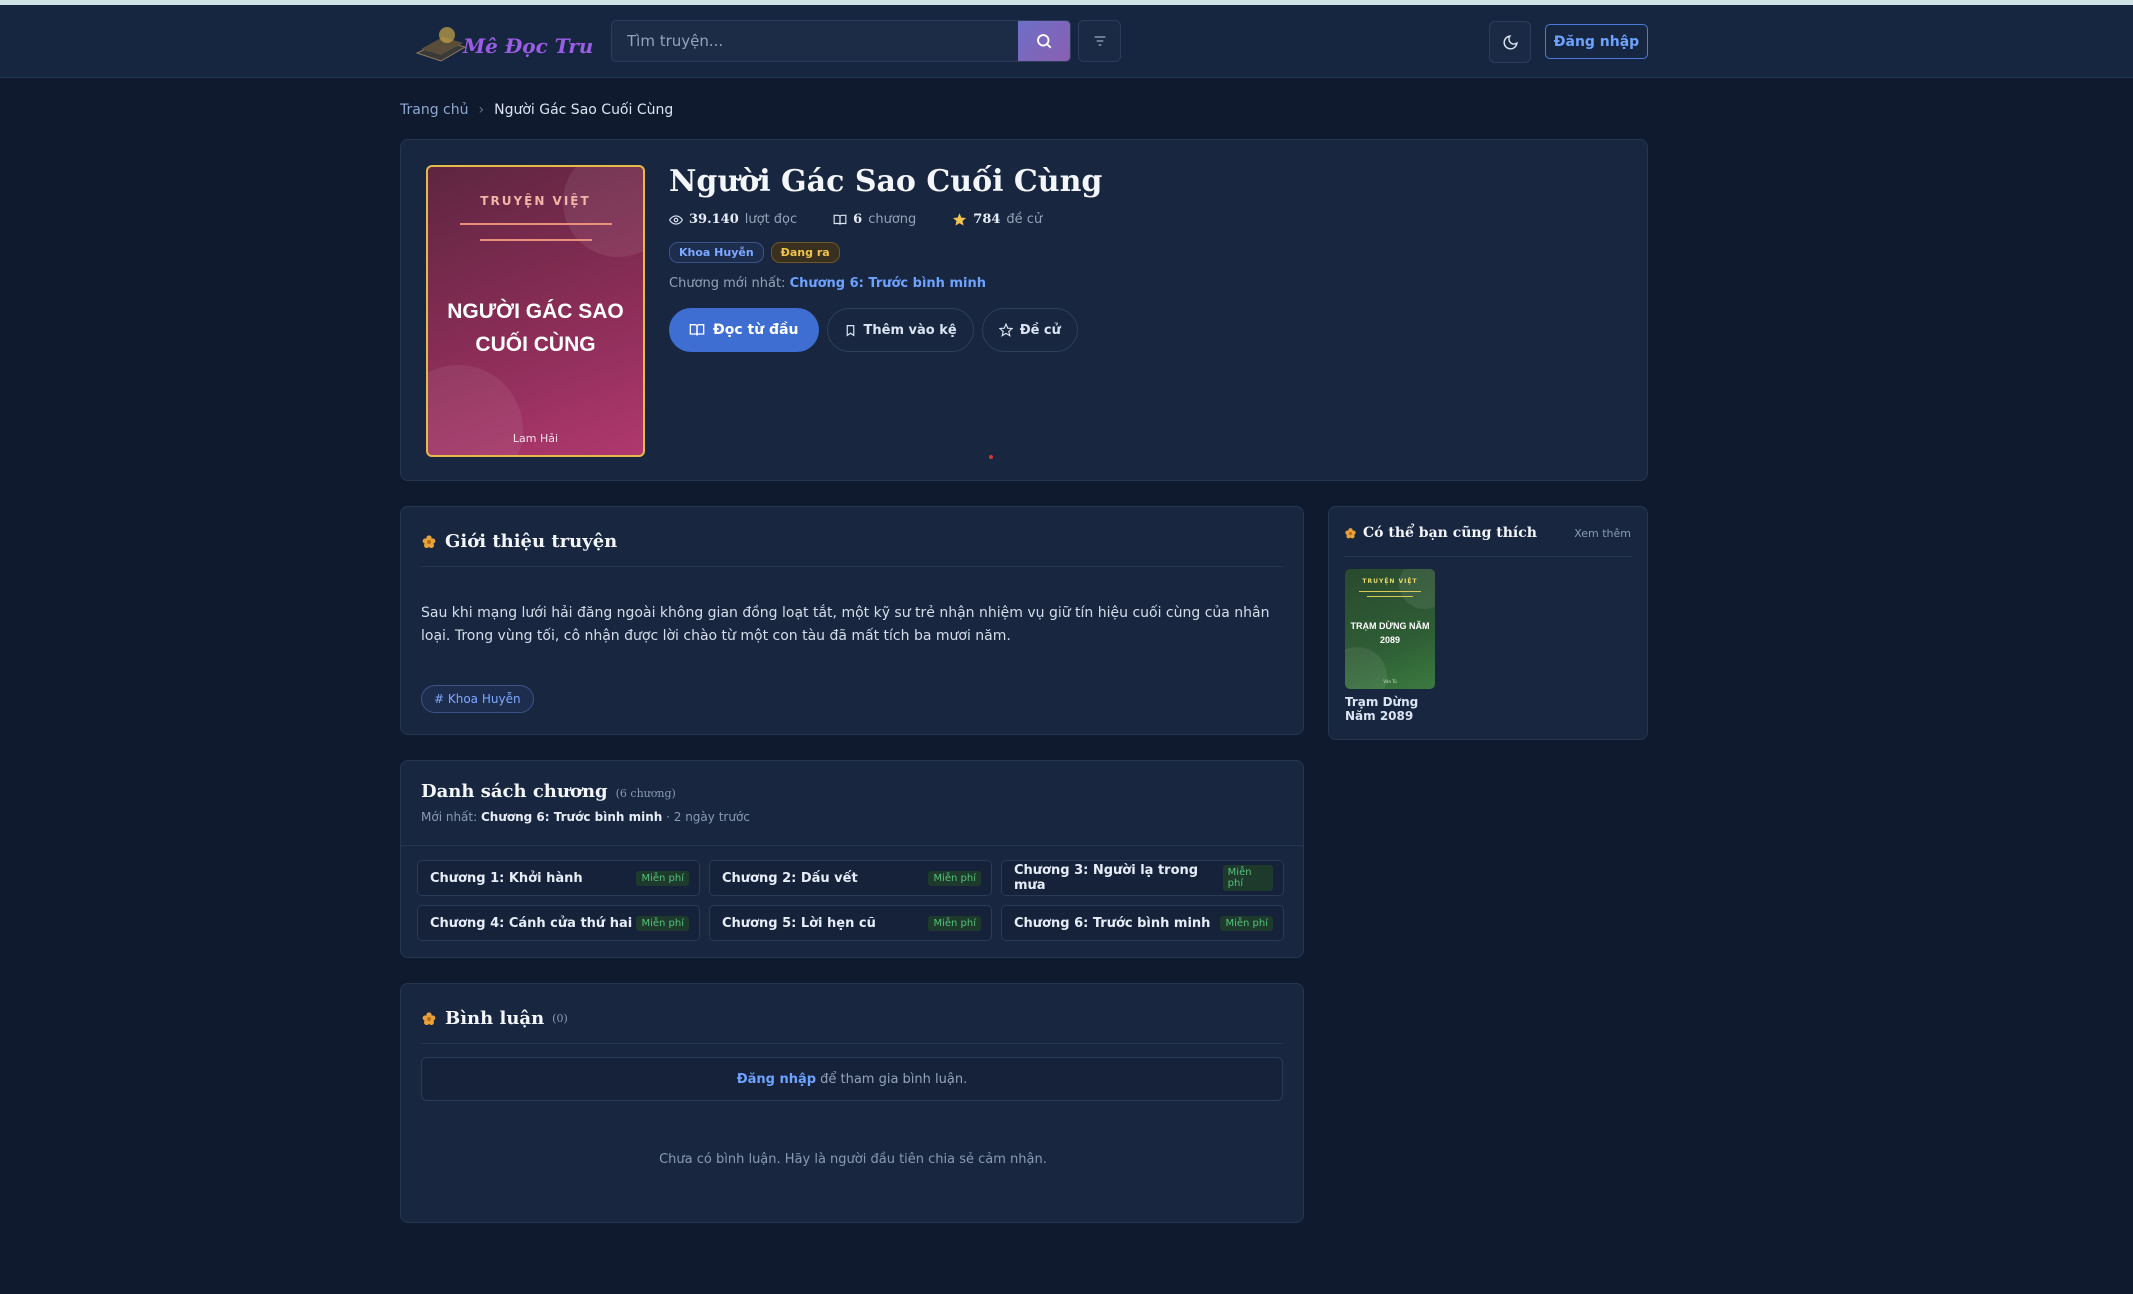 Image resolution: width=2133 pixels, height=1294 pixels. What do you see at coordinates (727, 283) in the screenshot?
I see `latest-chapter-label: Chương mới nhất:` at bounding box center [727, 283].